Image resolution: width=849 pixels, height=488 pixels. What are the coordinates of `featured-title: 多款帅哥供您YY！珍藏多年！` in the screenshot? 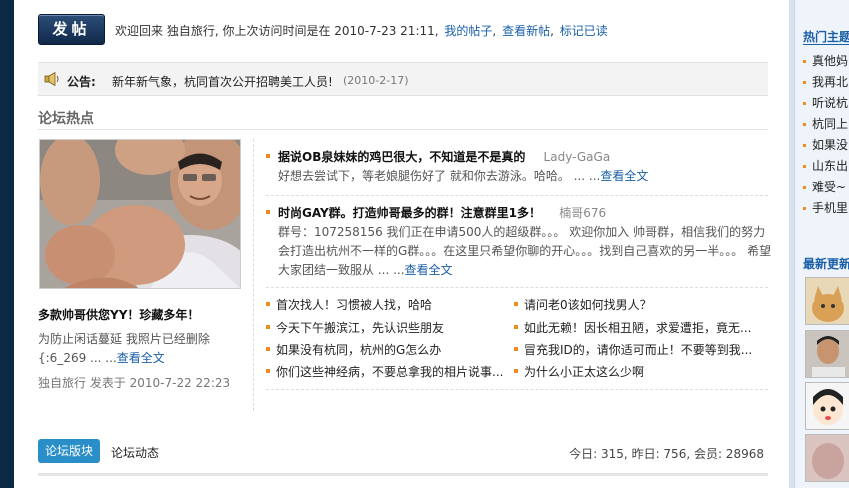 It's located at (118, 314).